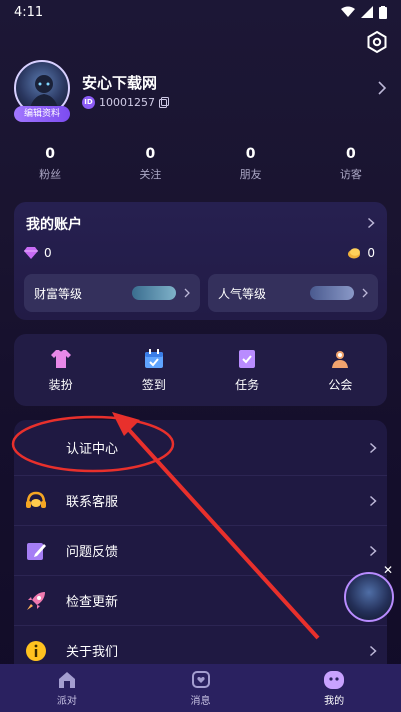 This screenshot has width=401, height=712. Describe the element at coordinates (36, 448) in the screenshot. I see `verification-icon` at that location.